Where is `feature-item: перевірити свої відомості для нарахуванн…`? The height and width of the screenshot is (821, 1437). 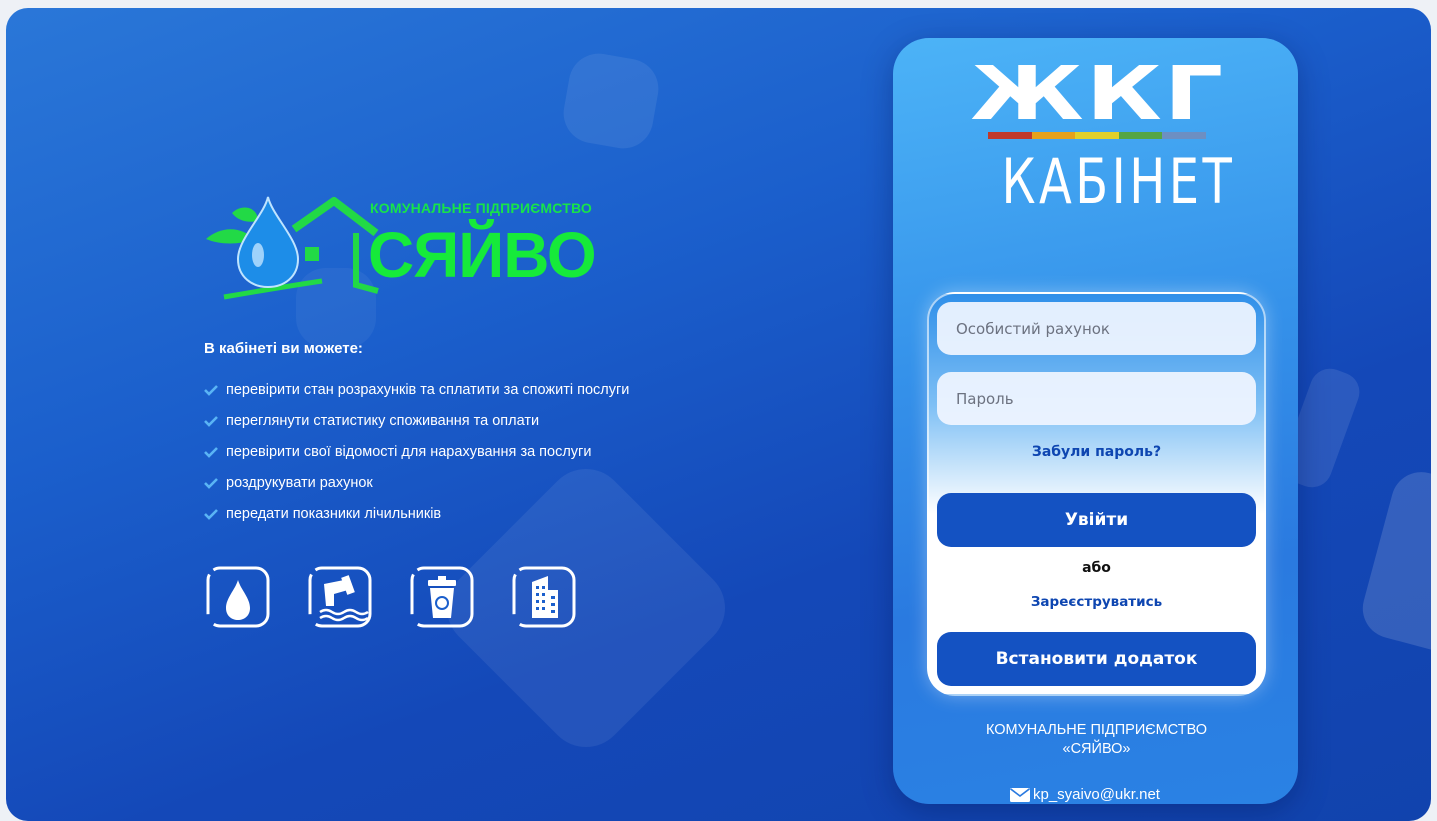
feature-item: перевірити свої відомості для нарахуванн… is located at coordinates (416, 451).